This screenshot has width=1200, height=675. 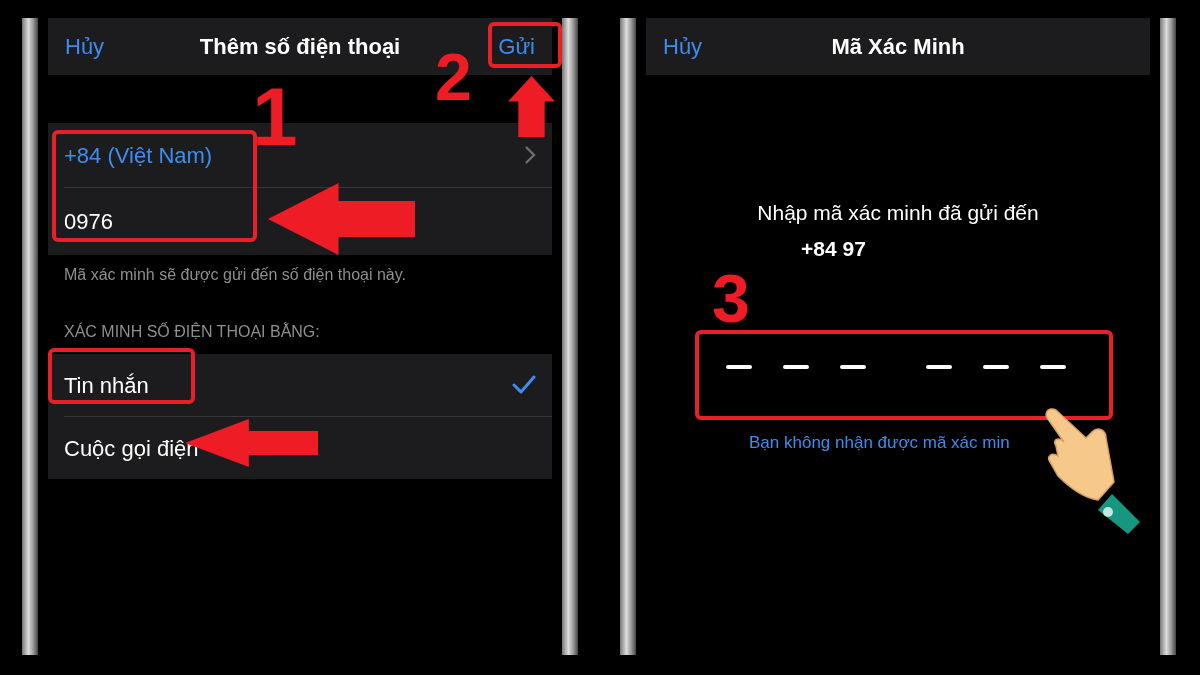 I want to click on chevron-icon, so click(x=530, y=155).